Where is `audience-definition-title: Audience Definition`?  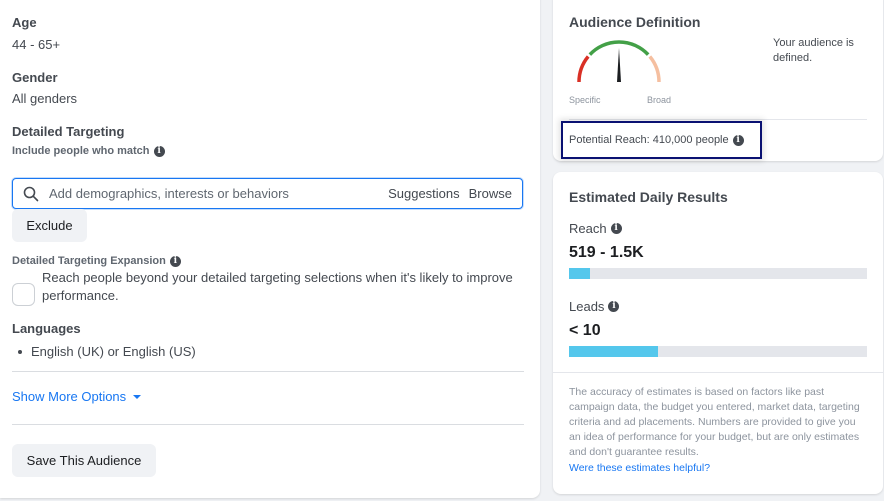
audience-definition-title: Audience Definition is located at coordinates (635, 22).